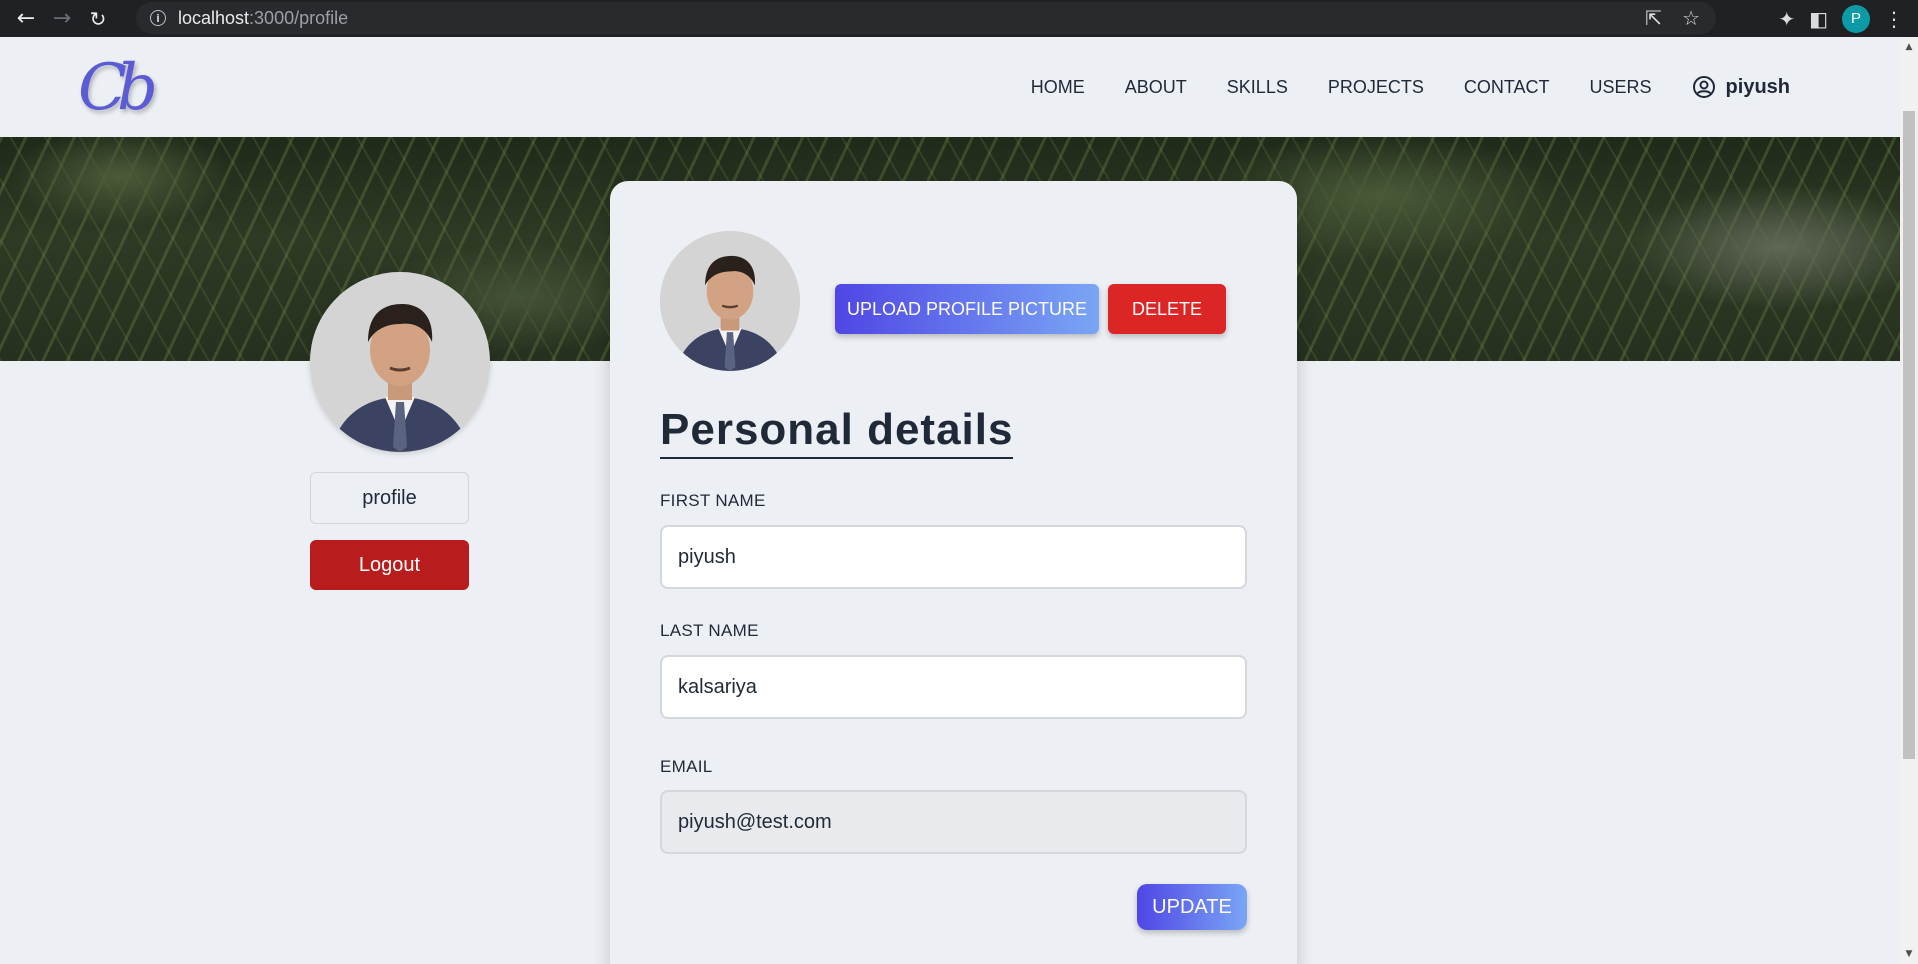 Image resolution: width=1918 pixels, height=964 pixels. I want to click on scroll-down-arrow-icon: ▼, so click(1909, 954).